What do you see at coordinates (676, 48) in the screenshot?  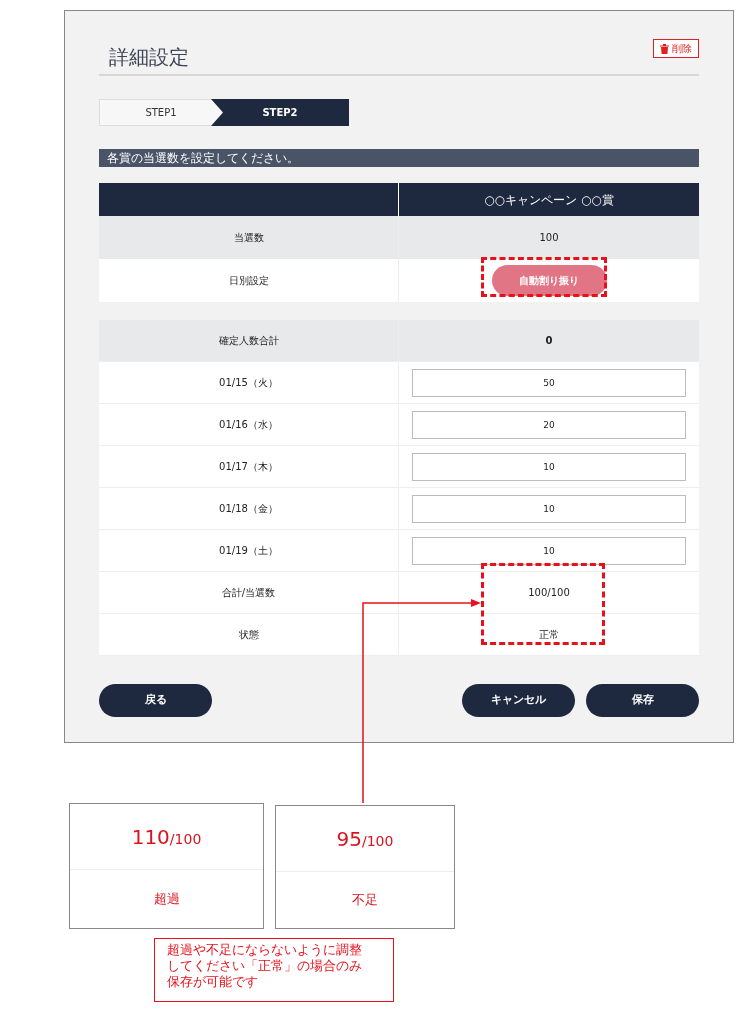 I see `delete-button: 削除` at bounding box center [676, 48].